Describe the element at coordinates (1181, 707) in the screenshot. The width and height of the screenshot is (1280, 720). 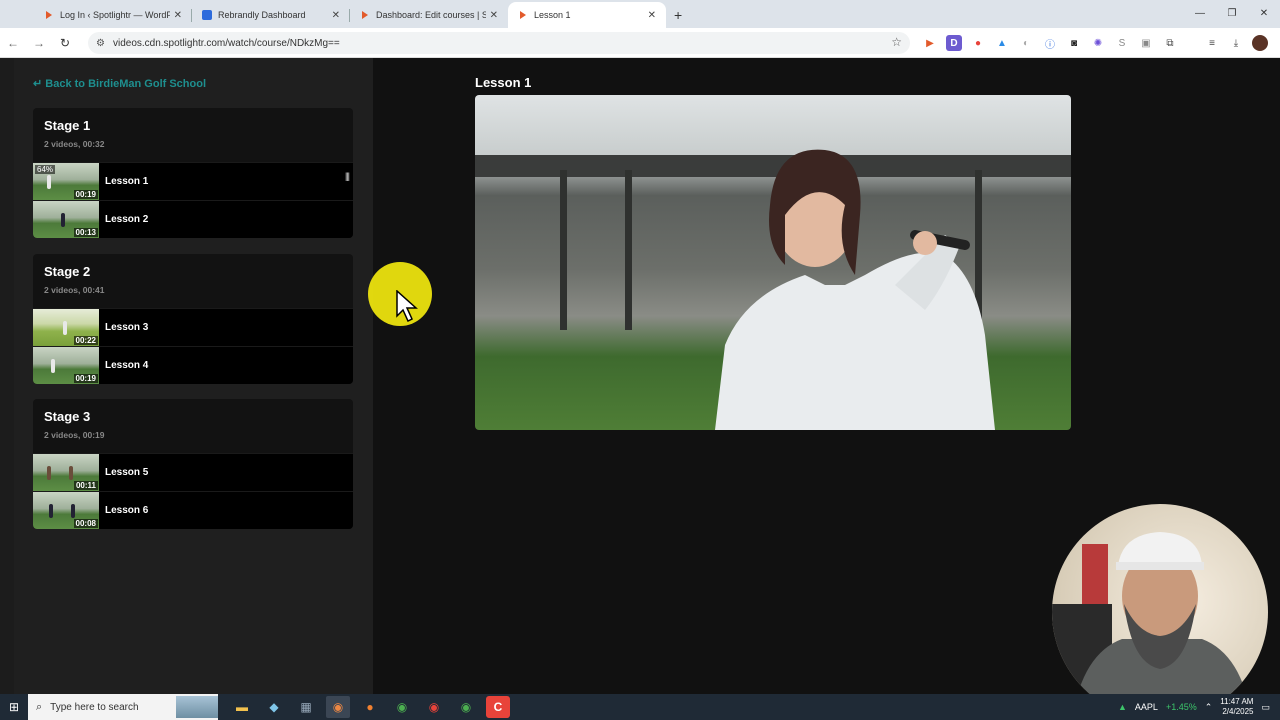
I see `stock-change: +1.45%` at that location.